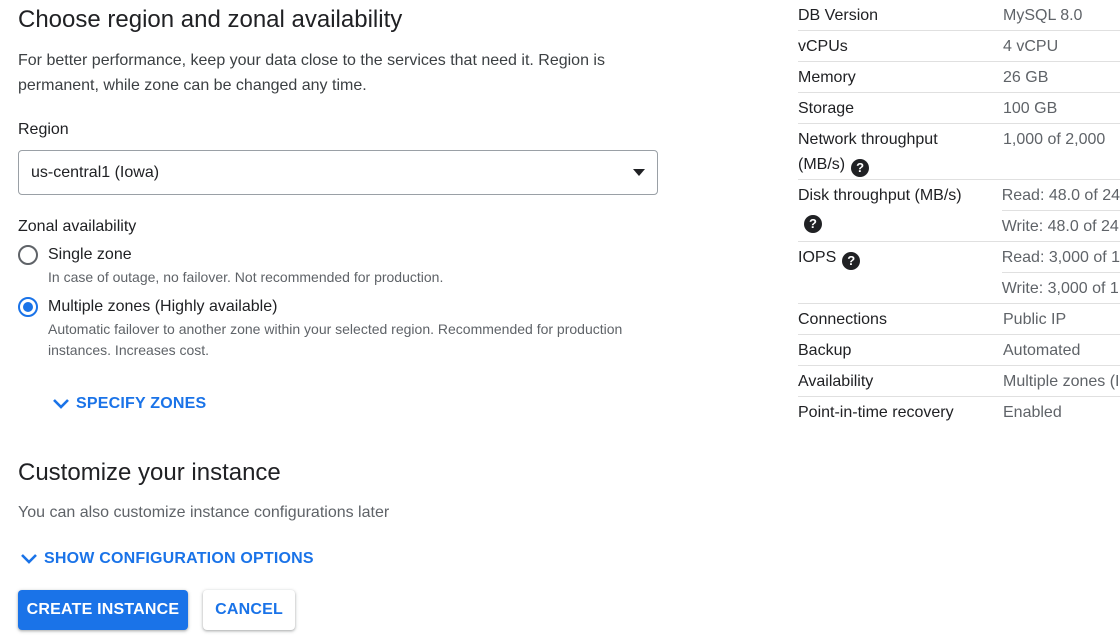 The image size is (1120, 636). I want to click on specify-zones-button: SPECIFY ZONES, so click(129, 404).